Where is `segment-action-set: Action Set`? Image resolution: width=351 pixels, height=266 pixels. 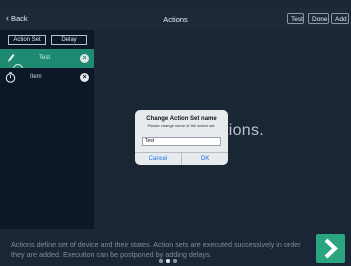 segment-action-set: Action Set is located at coordinates (27, 40).